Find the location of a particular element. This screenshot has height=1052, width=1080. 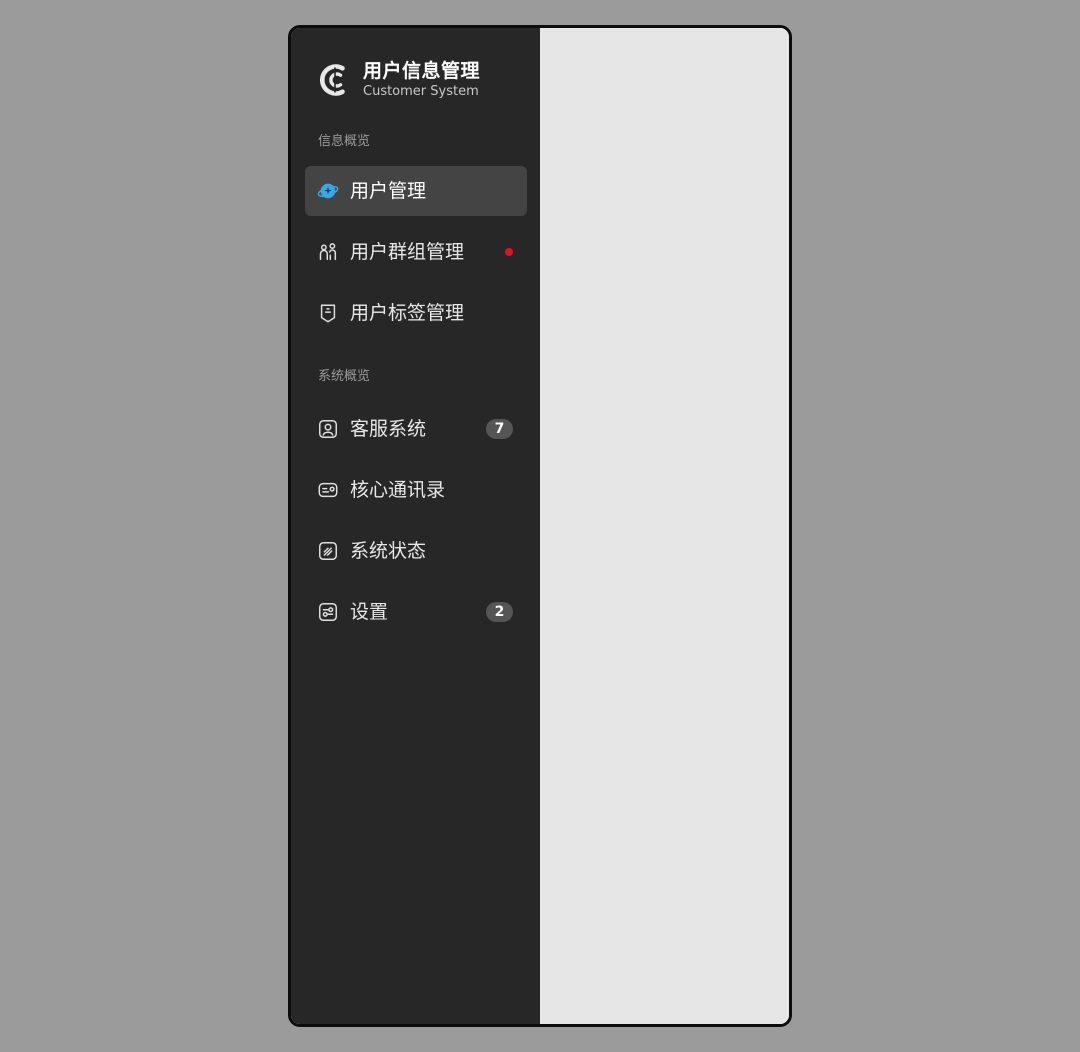

count-badge: 7 is located at coordinates (499, 429).